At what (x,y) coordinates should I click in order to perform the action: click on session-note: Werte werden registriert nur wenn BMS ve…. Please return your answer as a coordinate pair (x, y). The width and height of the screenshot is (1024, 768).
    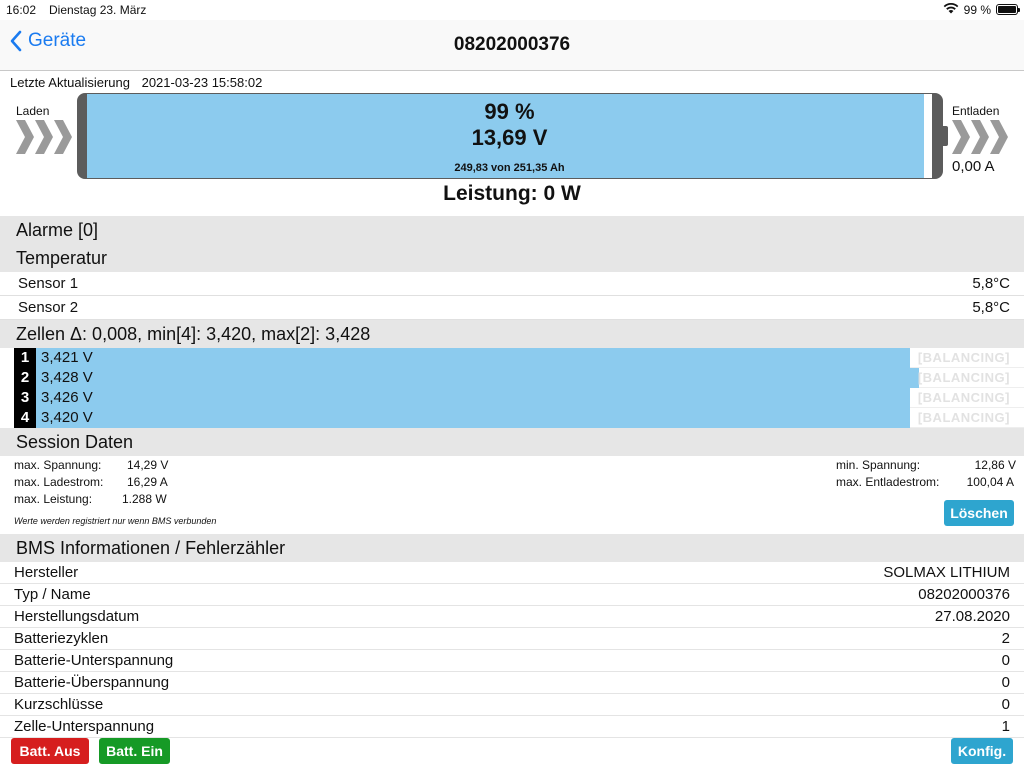
    Looking at the image, I should click on (115, 521).